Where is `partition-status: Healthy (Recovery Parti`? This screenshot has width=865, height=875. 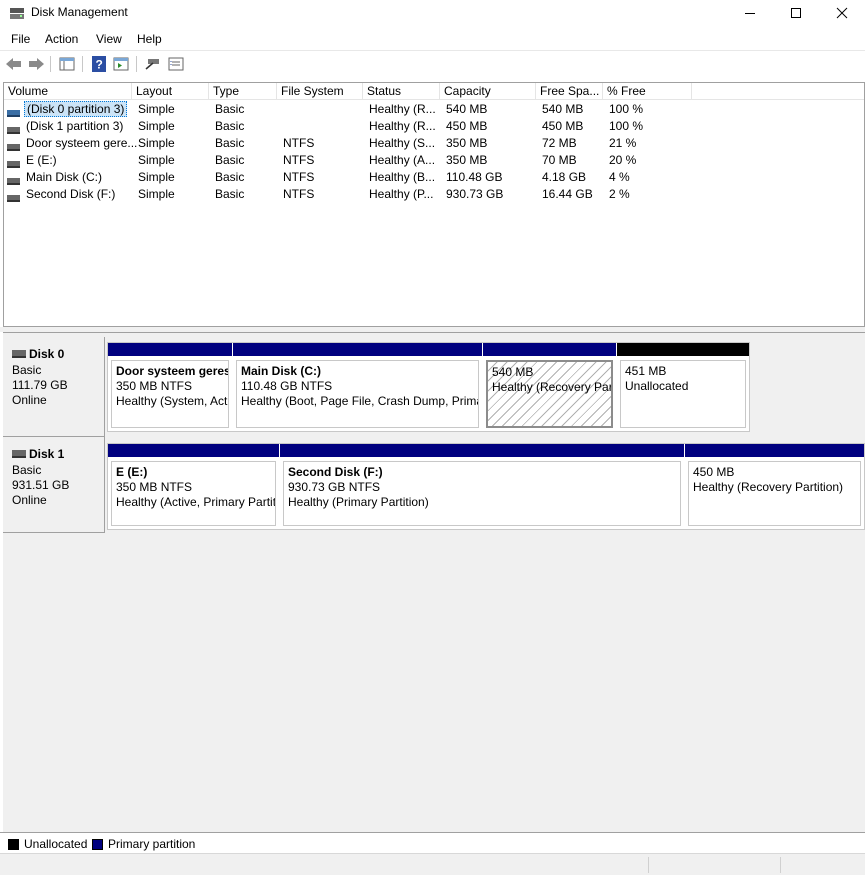 partition-status: Healthy (Recovery Parti is located at coordinates (551, 387).